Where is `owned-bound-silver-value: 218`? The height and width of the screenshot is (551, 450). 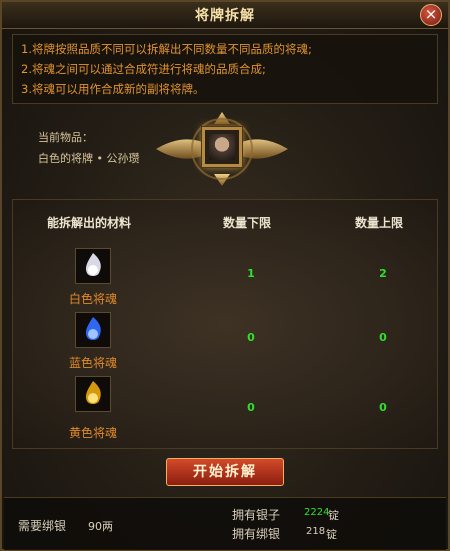
owned-bound-silver-value: 218 is located at coordinates (316, 531).